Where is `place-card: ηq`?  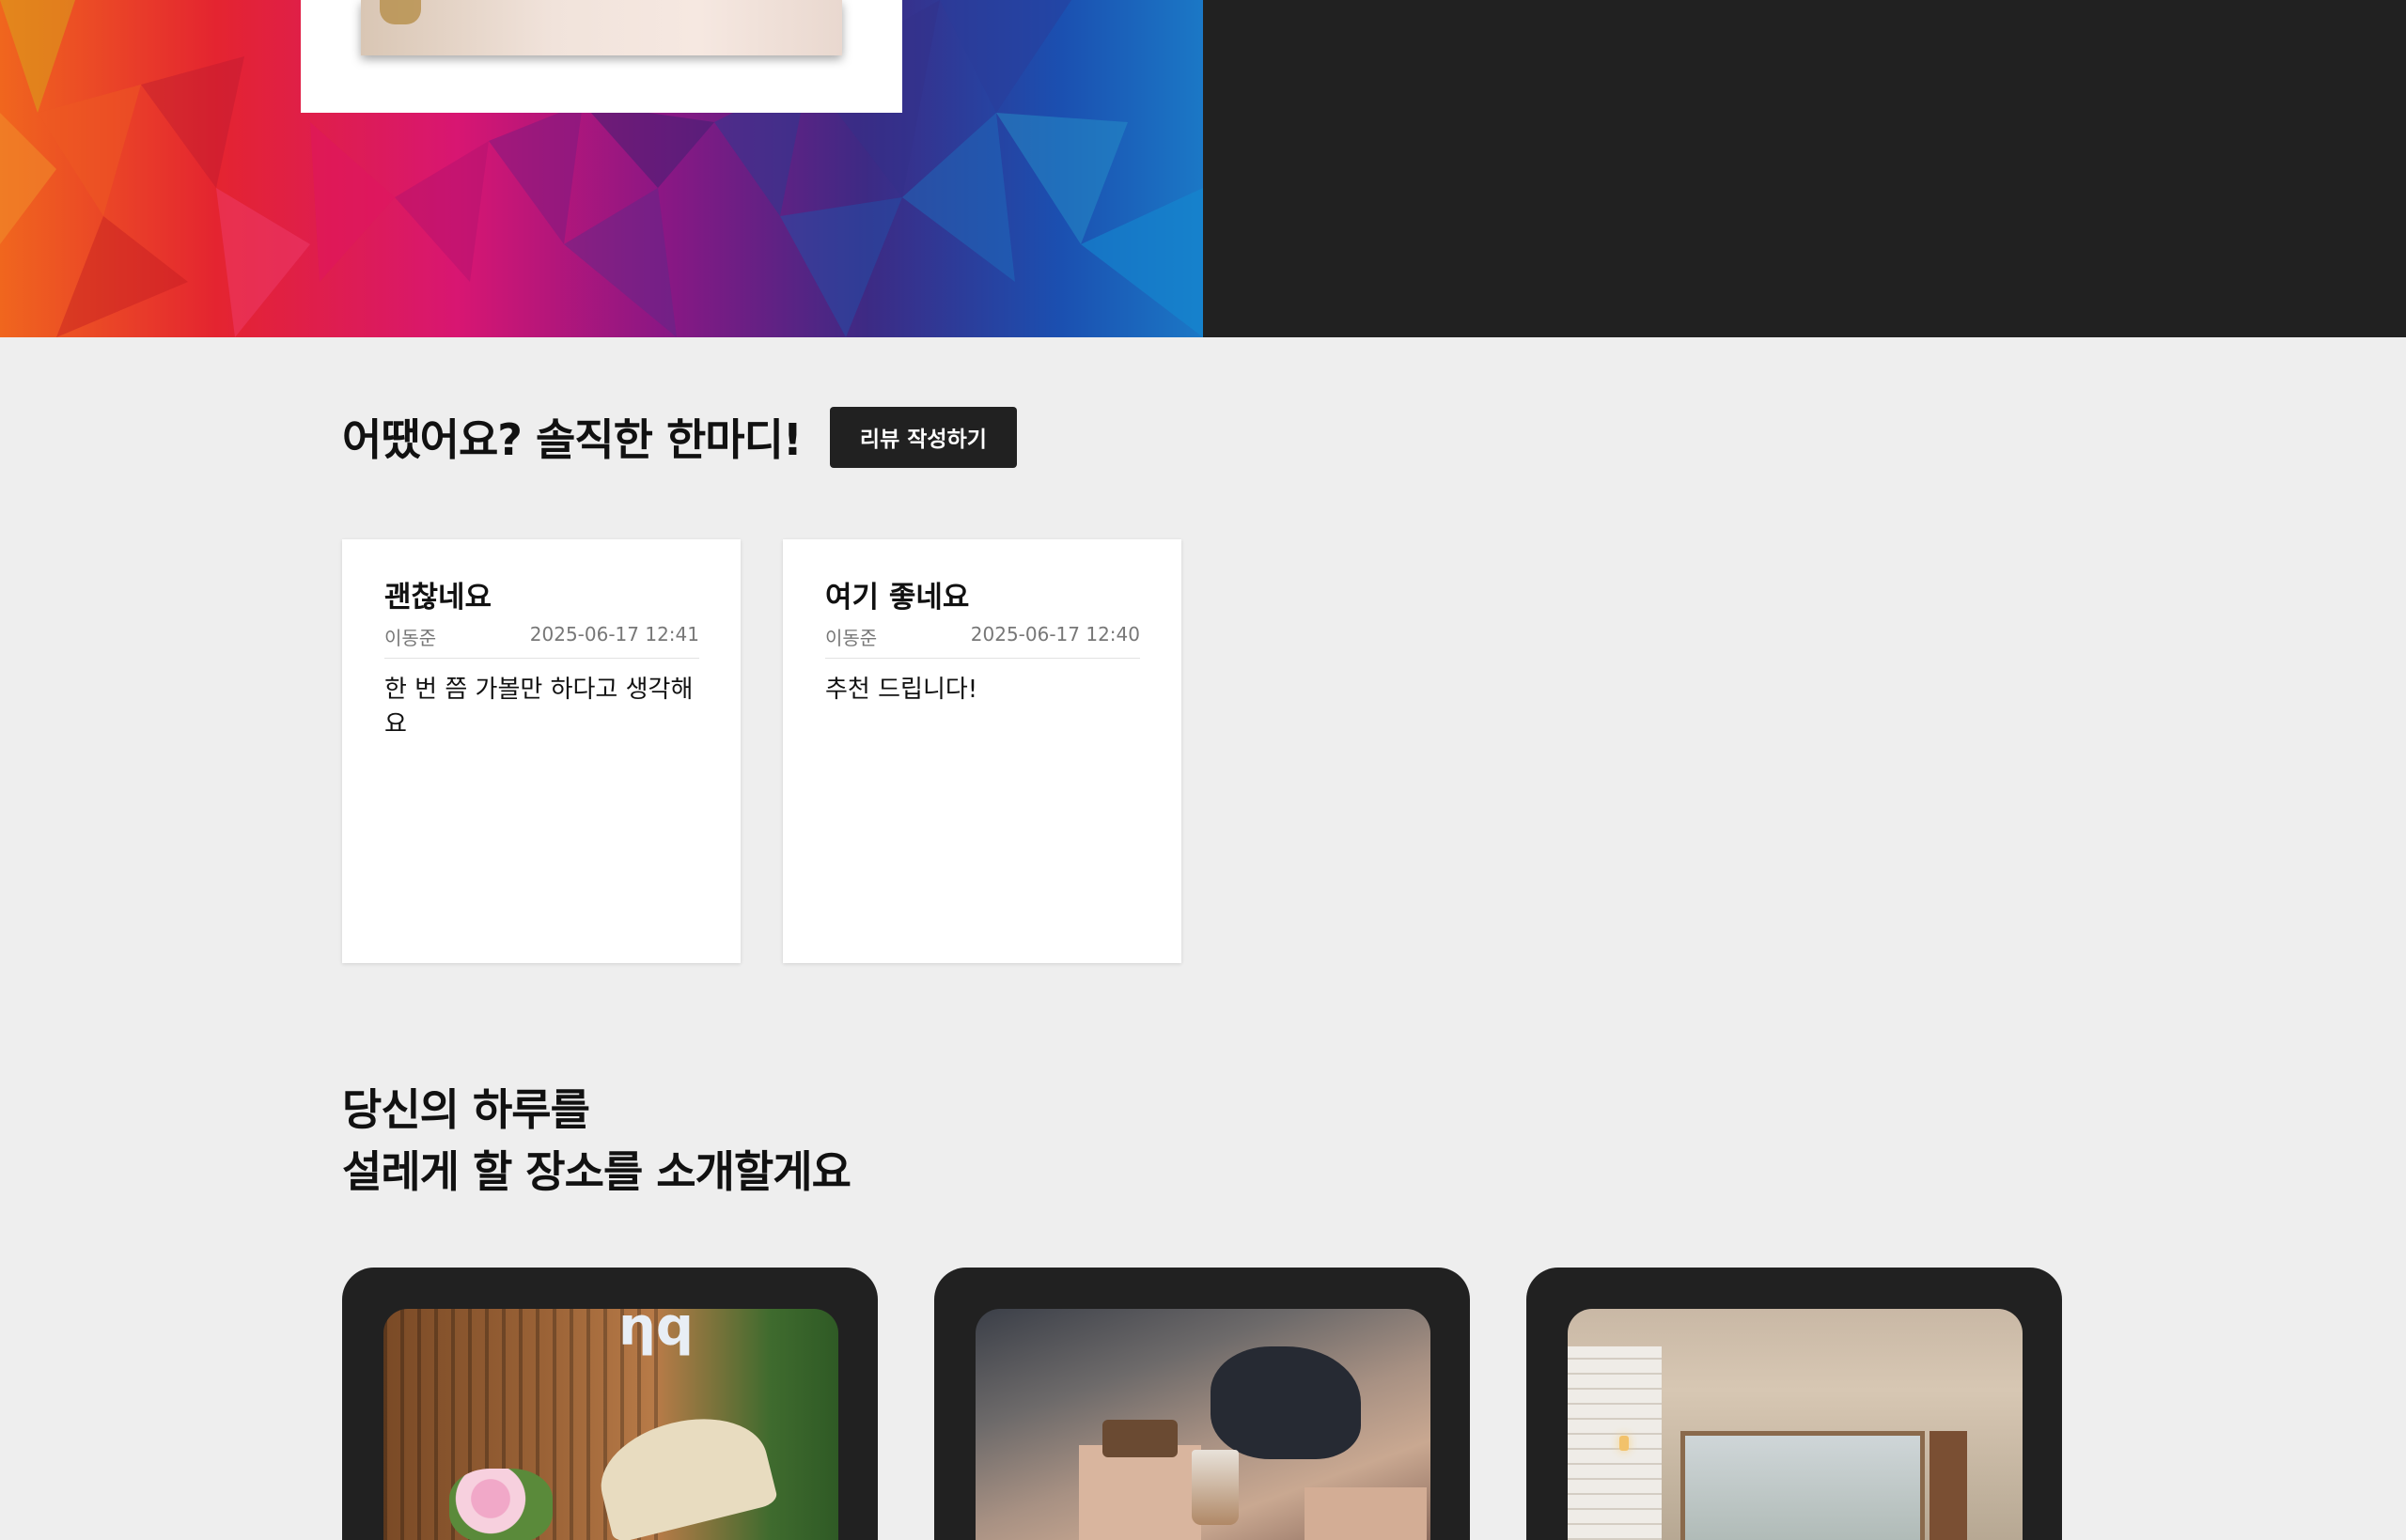
place-card: ηq is located at coordinates (610, 1404).